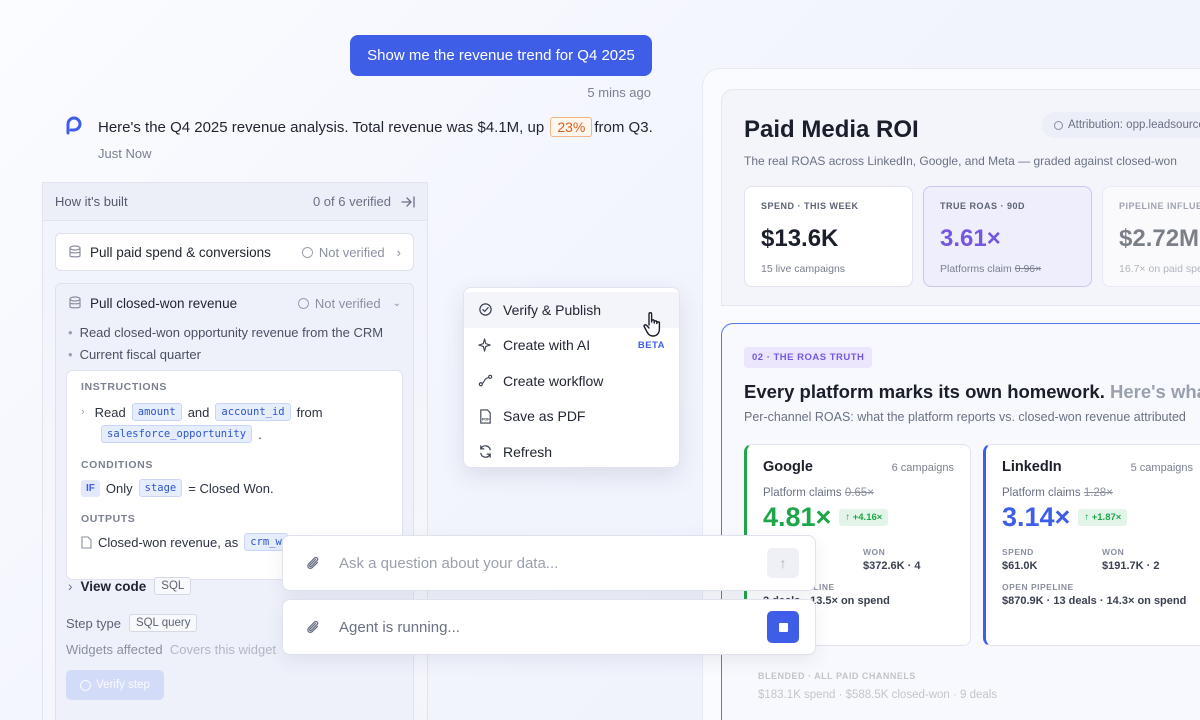  Describe the element at coordinates (86, 685) in the screenshot. I see `check-circle-icon` at that location.